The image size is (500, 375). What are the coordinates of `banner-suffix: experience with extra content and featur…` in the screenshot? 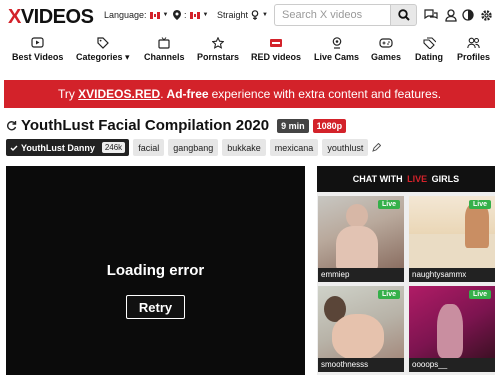 It's located at (326, 94).